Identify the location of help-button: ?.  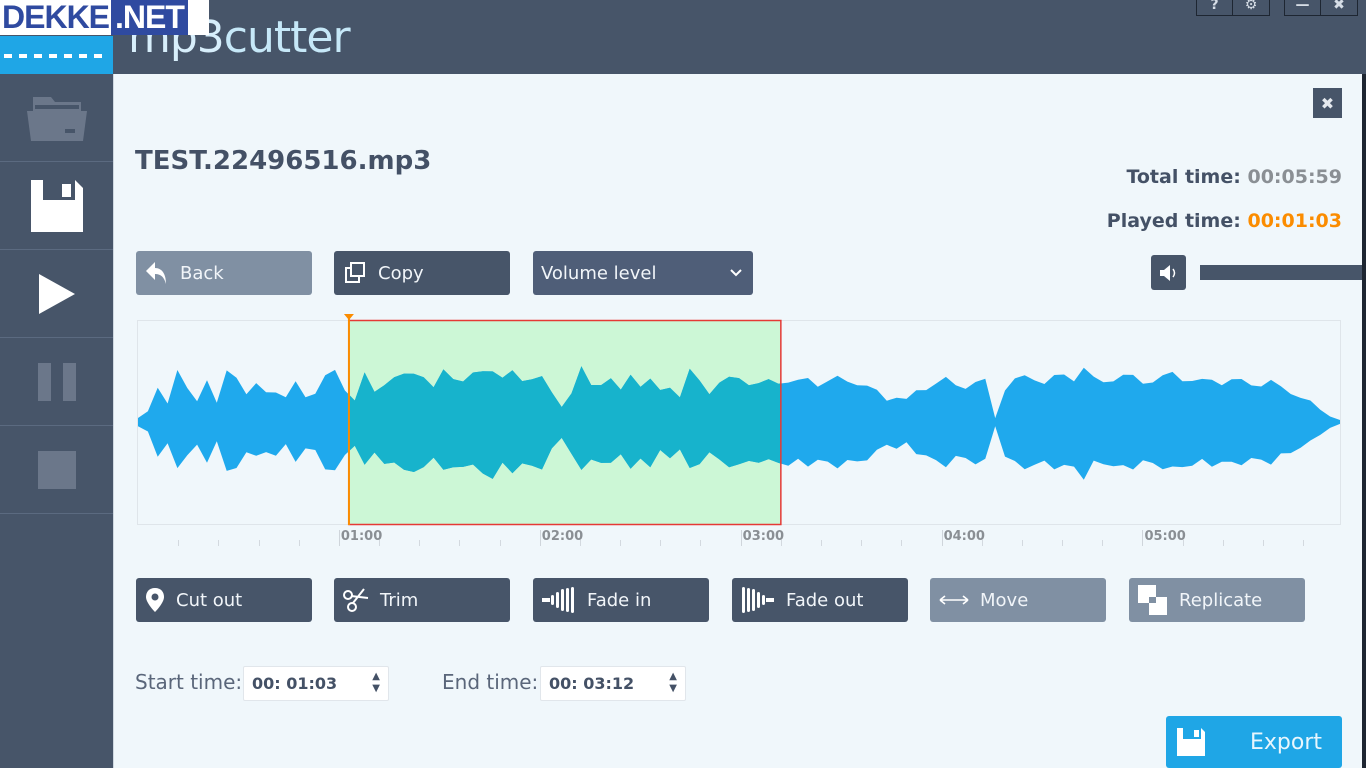
(1215, 7).